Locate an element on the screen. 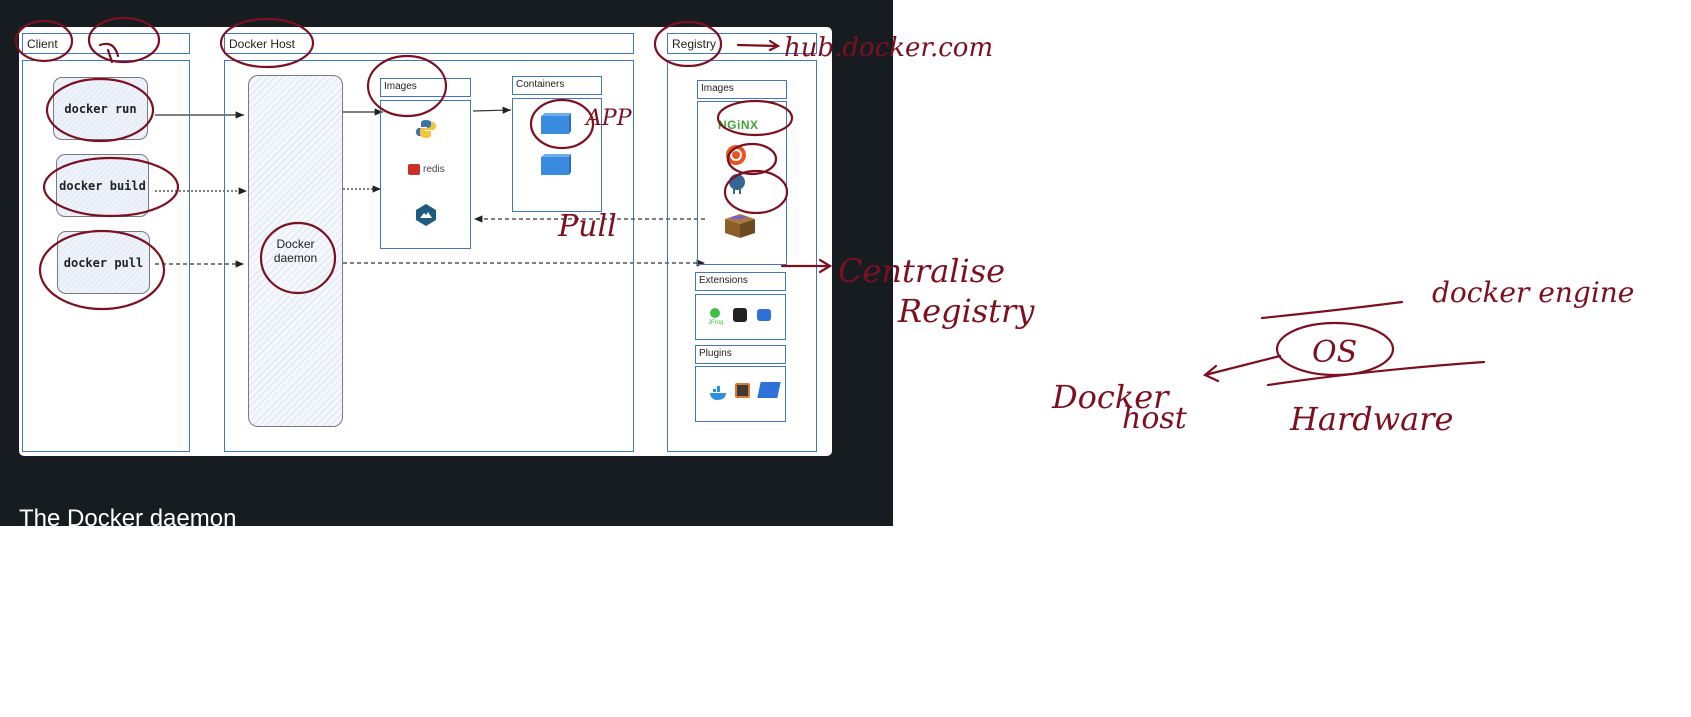 Image resolution: width=1691 pixels, height=717 pixels. postgres-icon is located at coordinates (737, 184).